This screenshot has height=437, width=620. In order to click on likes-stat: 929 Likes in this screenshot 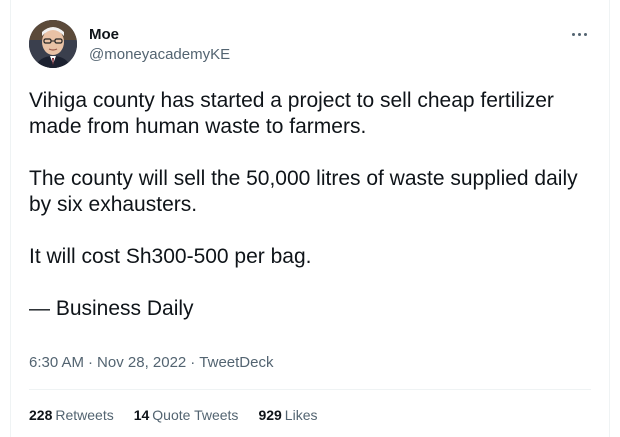, I will do `click(287, 415)`.